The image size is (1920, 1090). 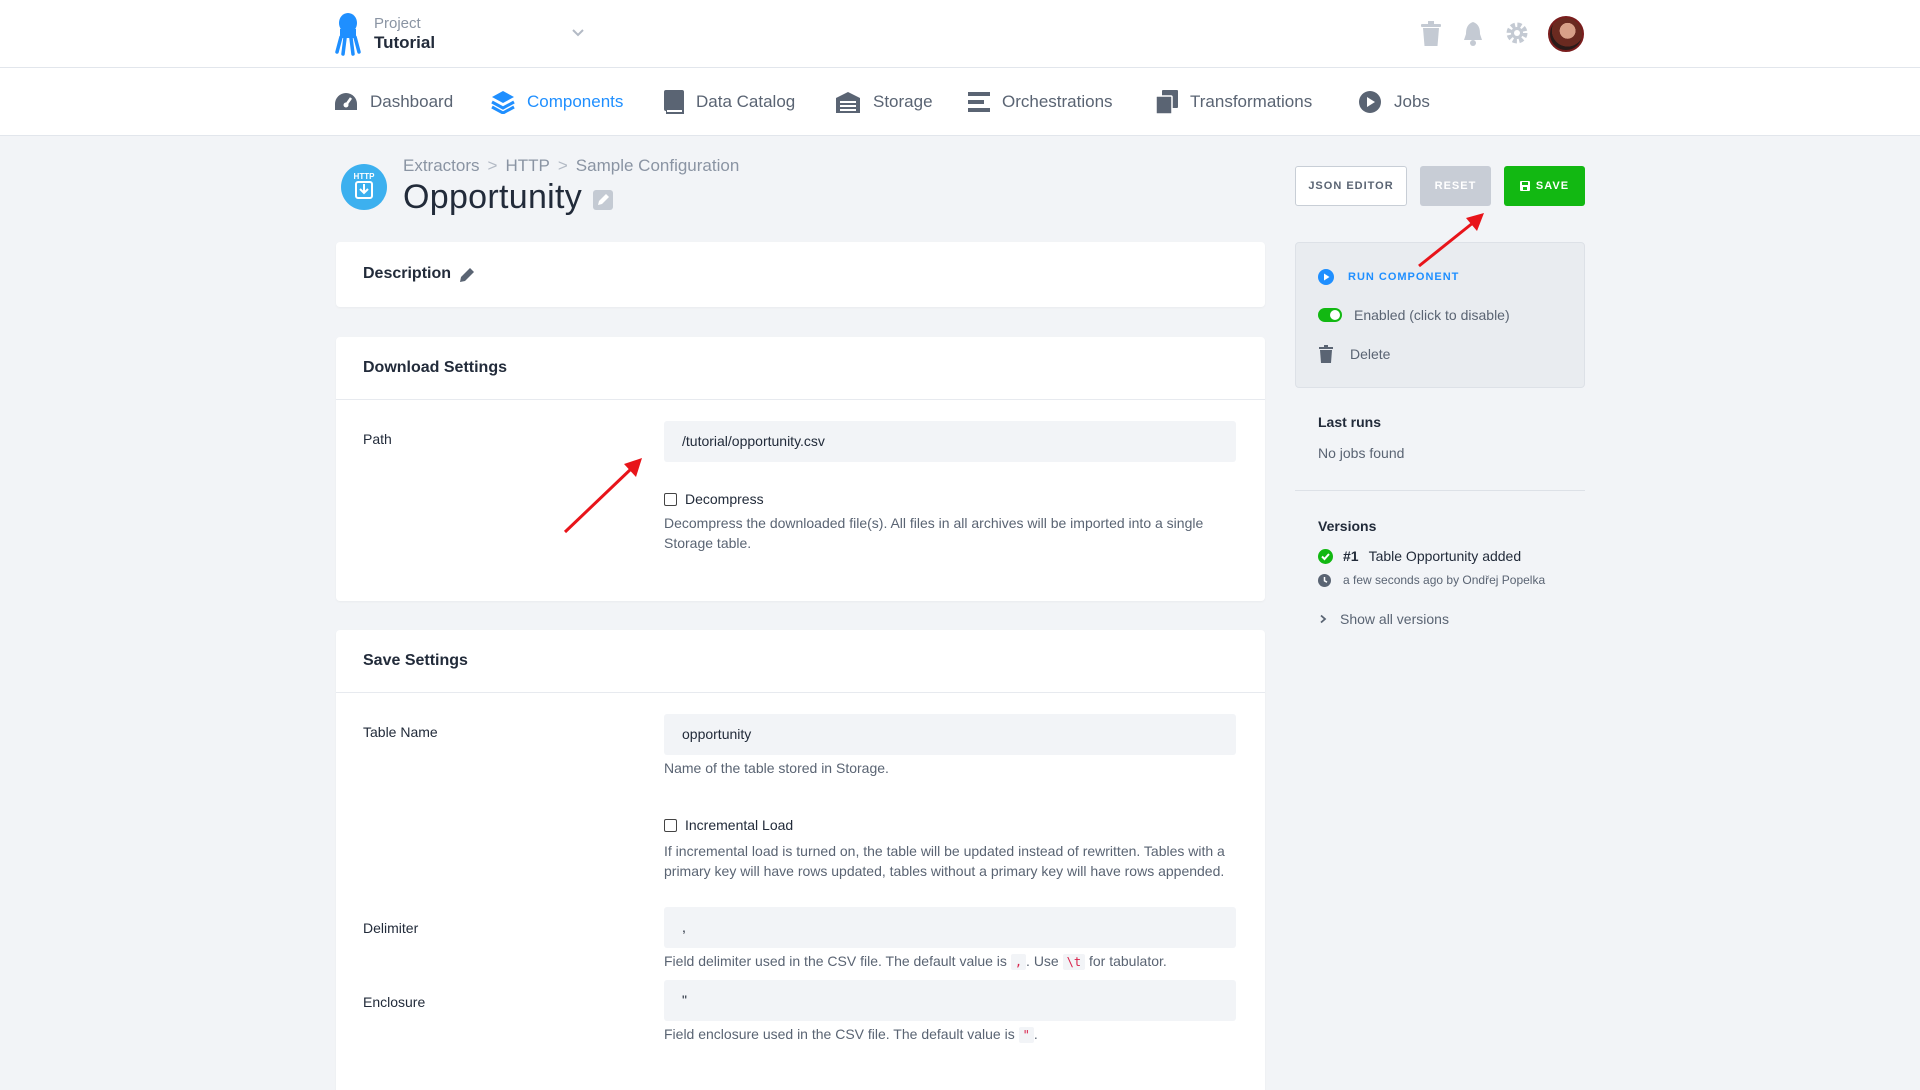 I want to click on nav-item-data-catalog: Data Catalog, so click(x=729, y=102).